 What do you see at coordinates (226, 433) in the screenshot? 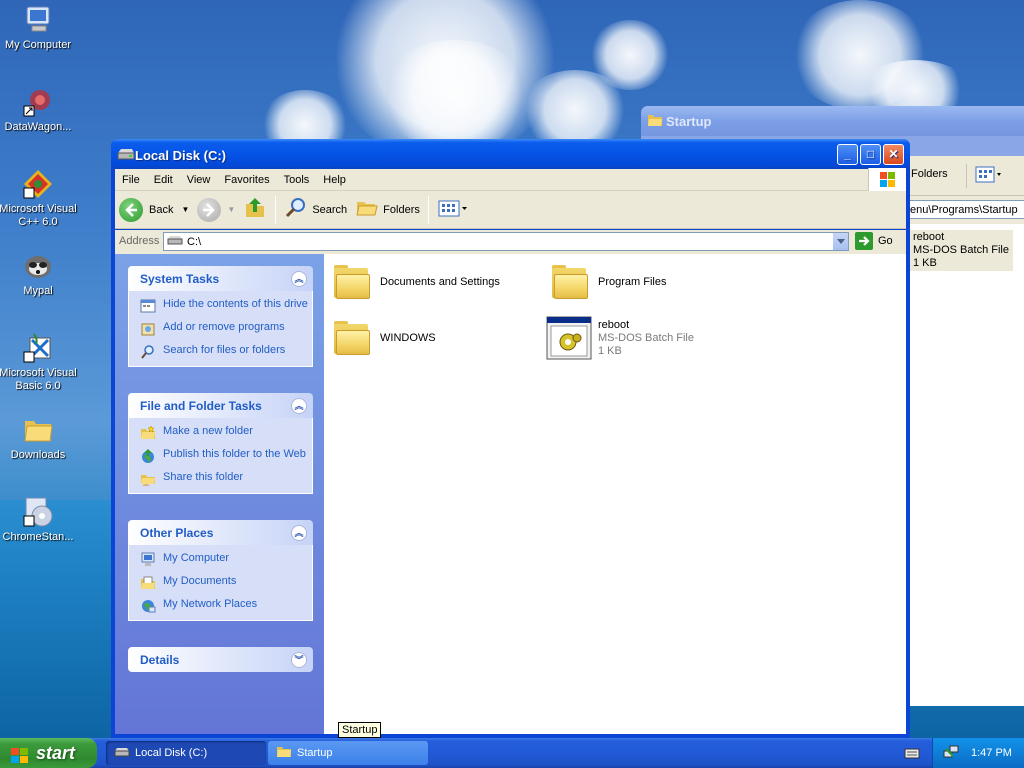
I see `task-make-new-folder: Make a new folder` at bounding box center [226, 433].